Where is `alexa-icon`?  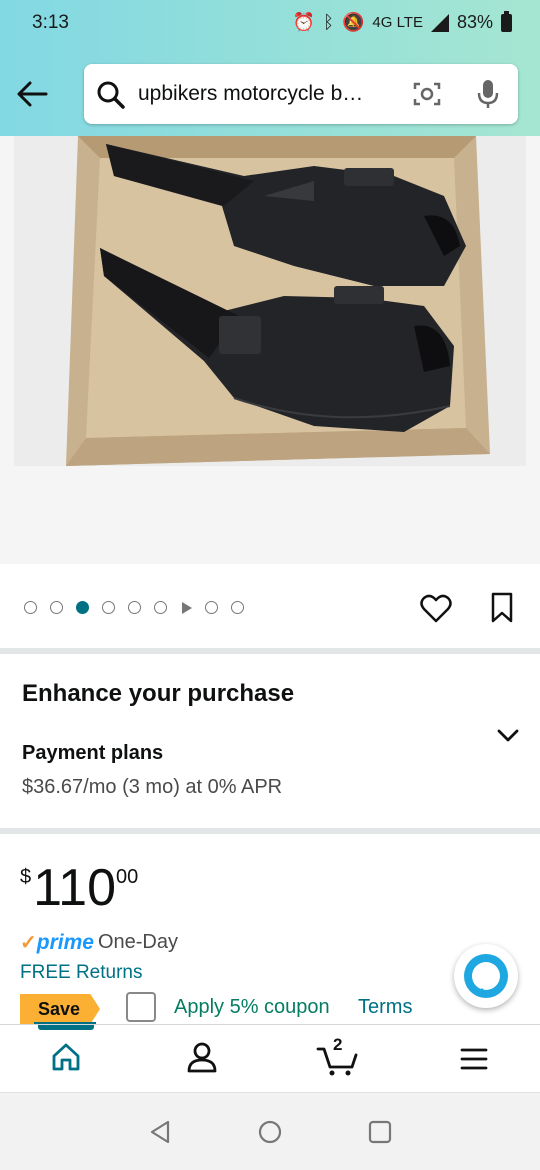 alexa-icon is located at coordinates (486, 976).